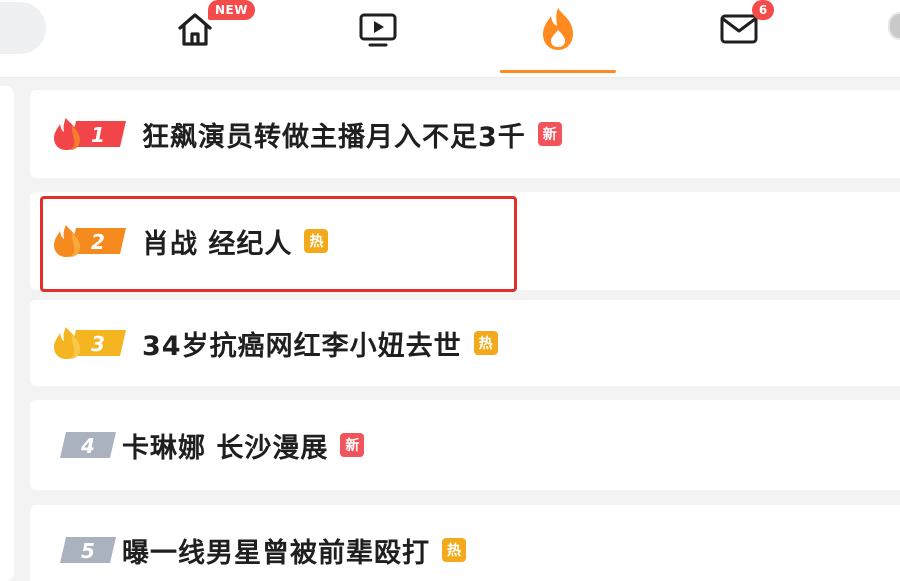 The height and width of the screenshot is (581, 900). I want to click on rank-badge: 3, so click(90, 343).